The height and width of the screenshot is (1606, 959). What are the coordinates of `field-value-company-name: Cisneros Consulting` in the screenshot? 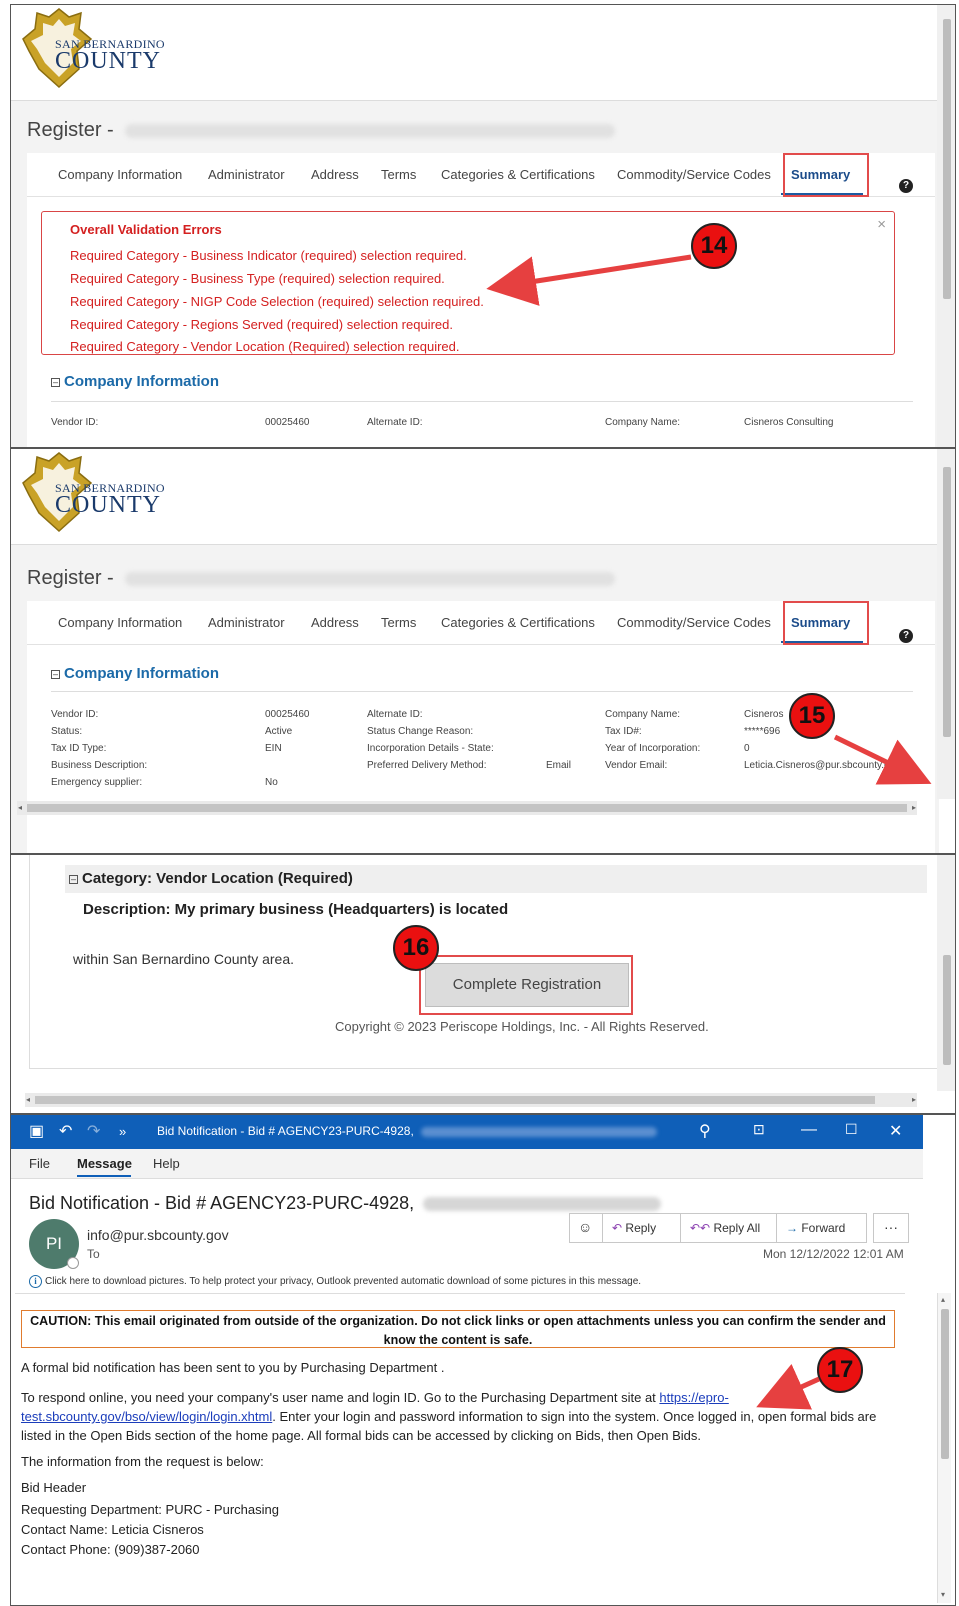 It's located at (789, 422).